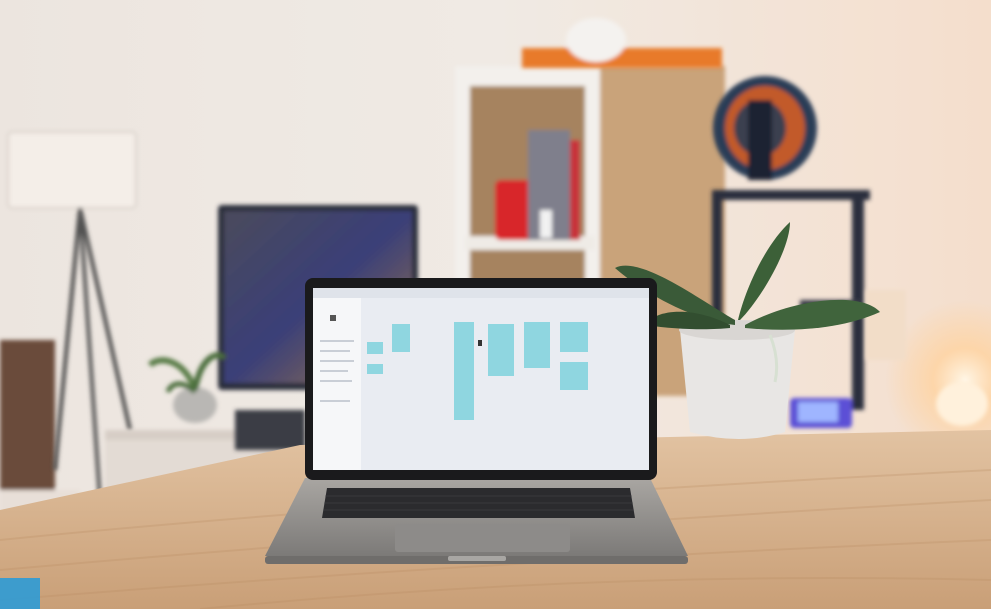 This screenshot has width=991, height=609. I want to click on laptop-screen, so click(481, 379).